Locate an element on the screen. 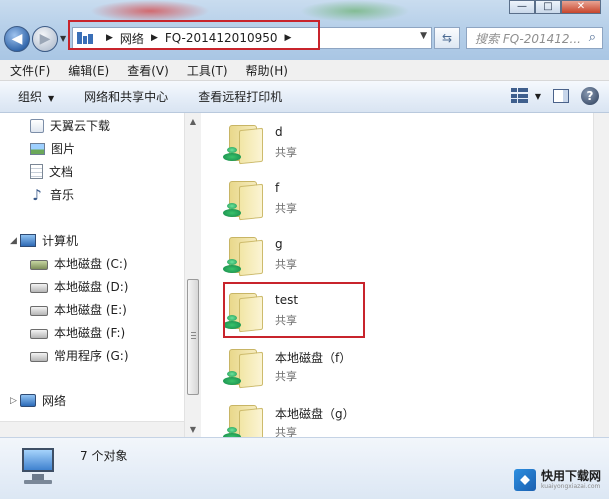 Image resolution: width=609 pixels, height=499 pixels. forward-button: ▶ is located at coordinates (45, 39).